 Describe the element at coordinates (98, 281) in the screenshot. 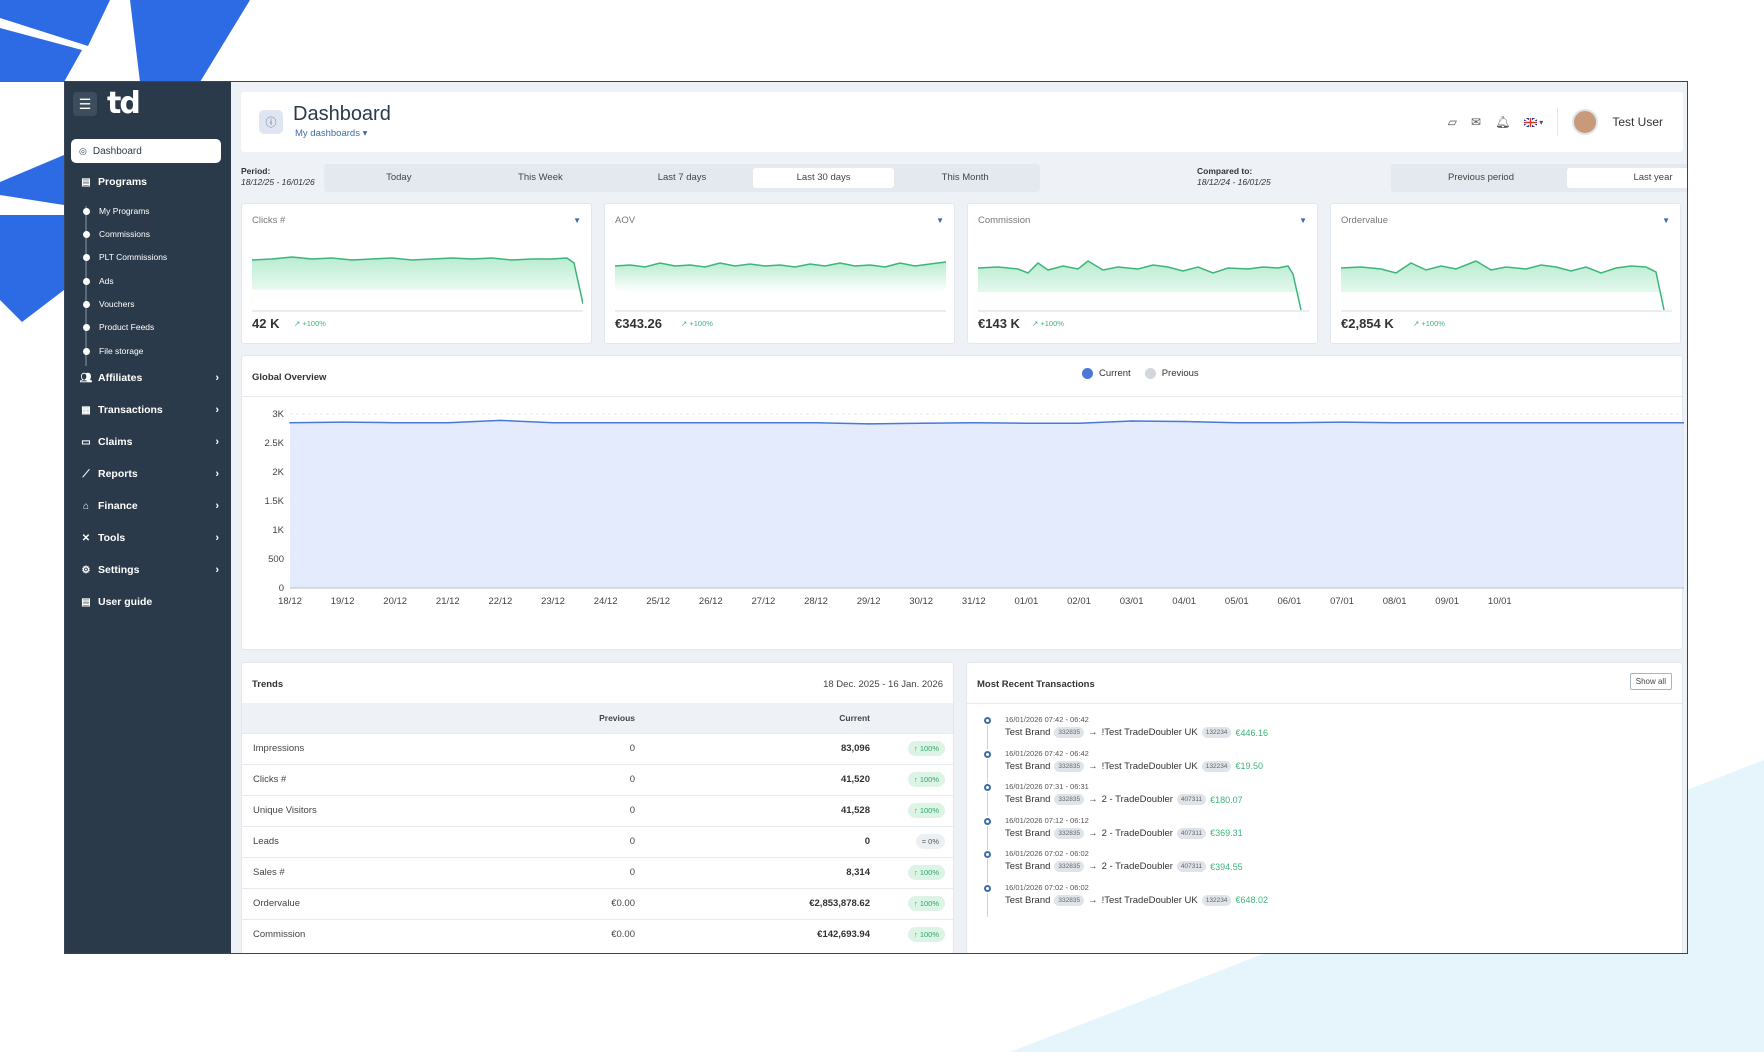

I see `sidebar-subitem-ads: Ads` at that location.